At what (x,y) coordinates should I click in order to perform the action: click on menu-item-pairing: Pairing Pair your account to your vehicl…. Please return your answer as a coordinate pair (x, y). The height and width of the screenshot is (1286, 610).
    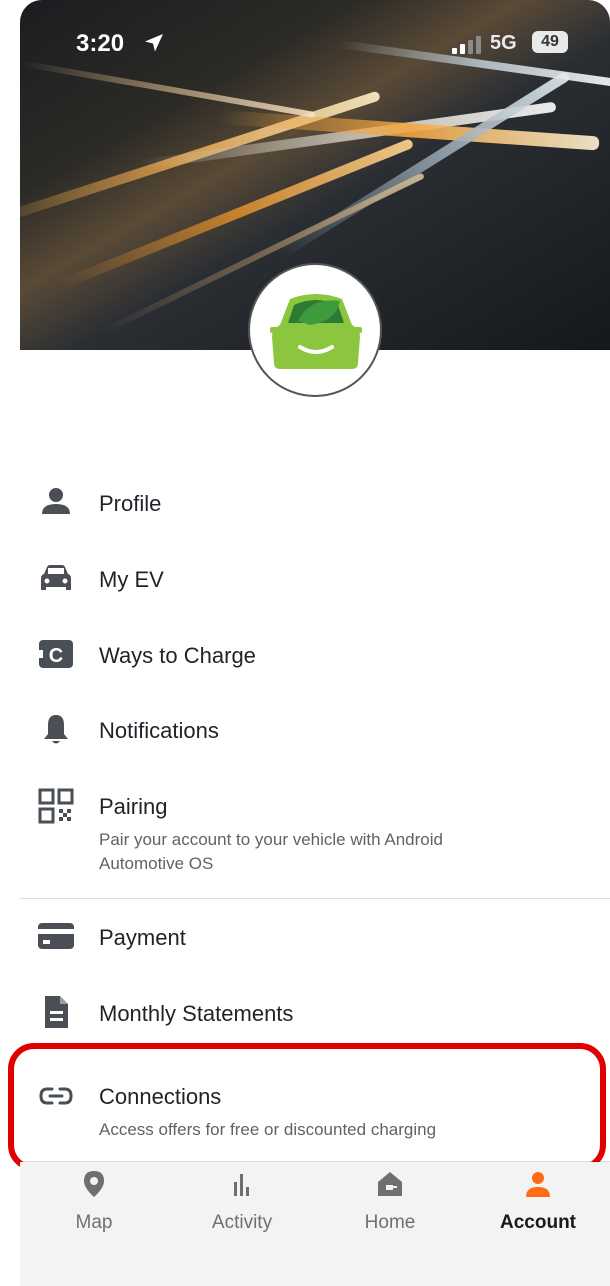
    Looking at the image, I should click on (305, 834).